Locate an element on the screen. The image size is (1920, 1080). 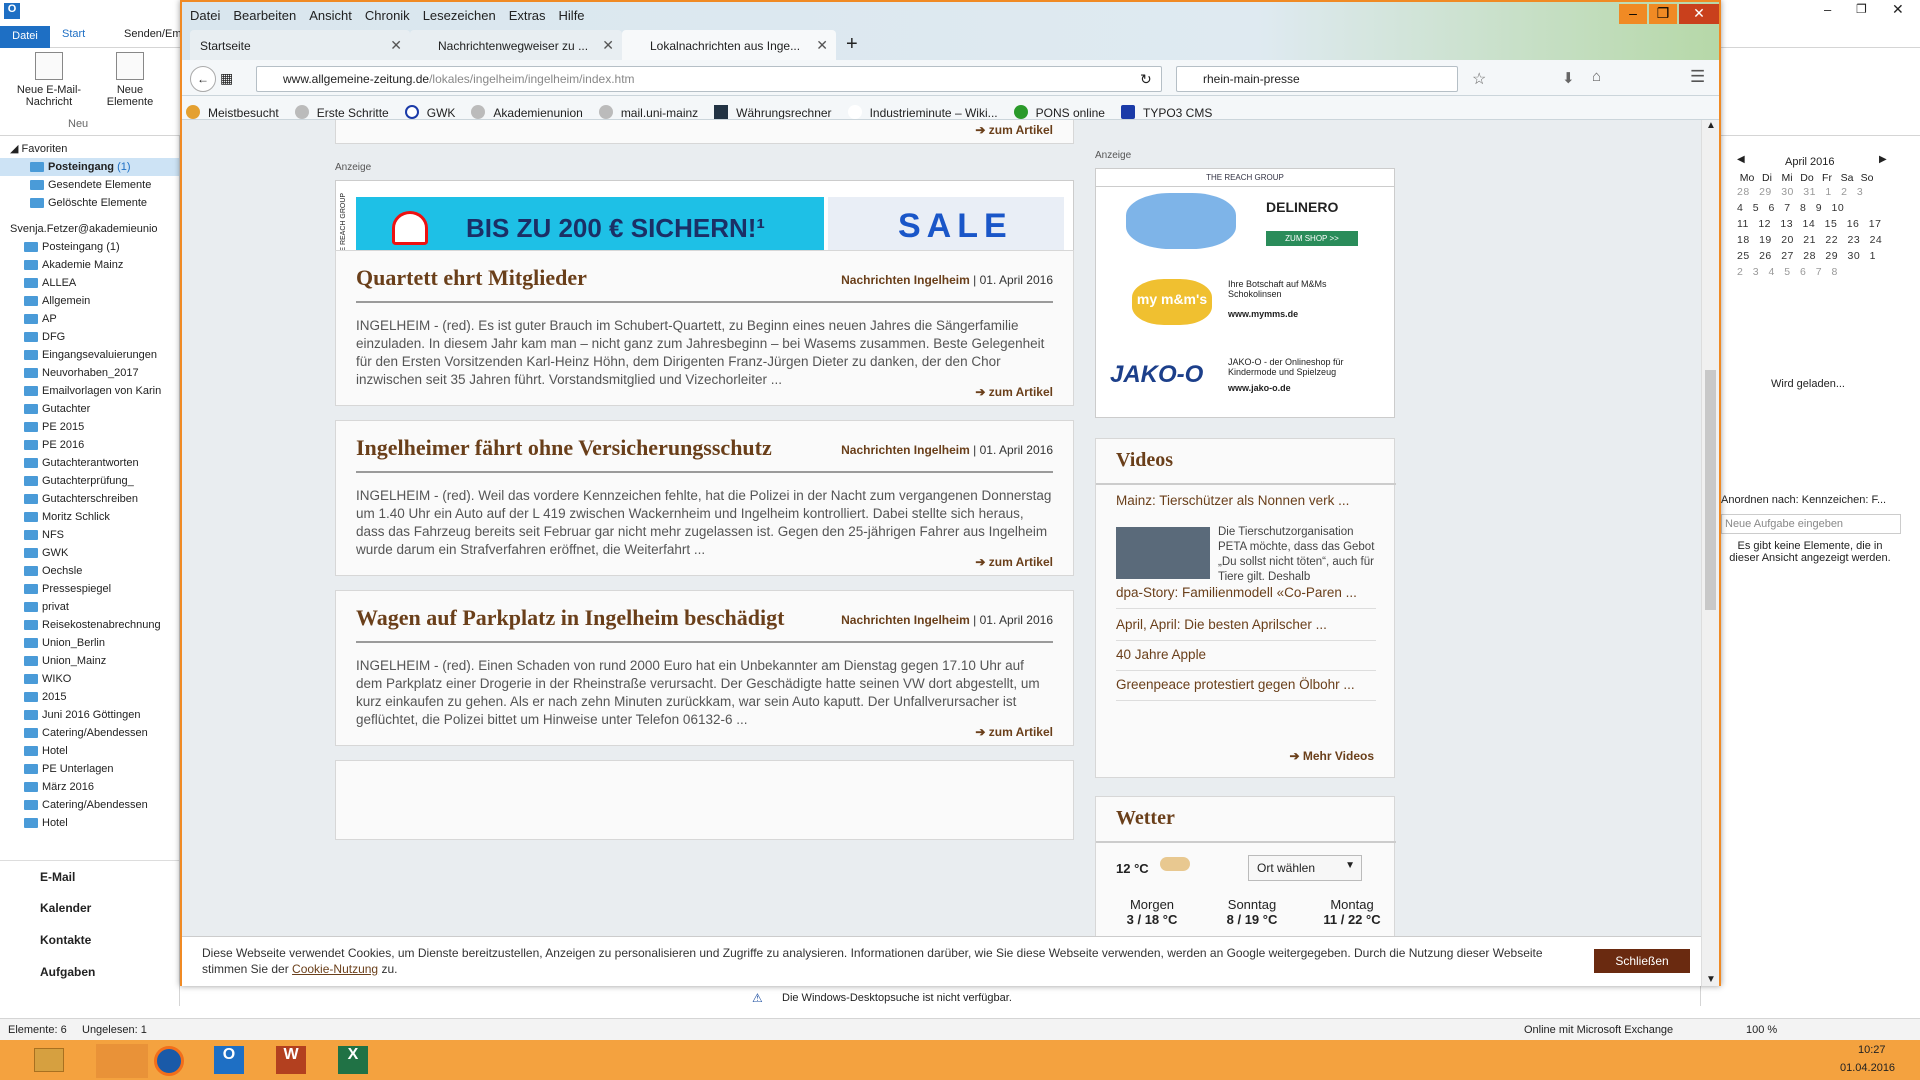
tab-lokalnachrichten: Lokalnachrichten aus Inge... ✕ is located at coordinates (729, 45).